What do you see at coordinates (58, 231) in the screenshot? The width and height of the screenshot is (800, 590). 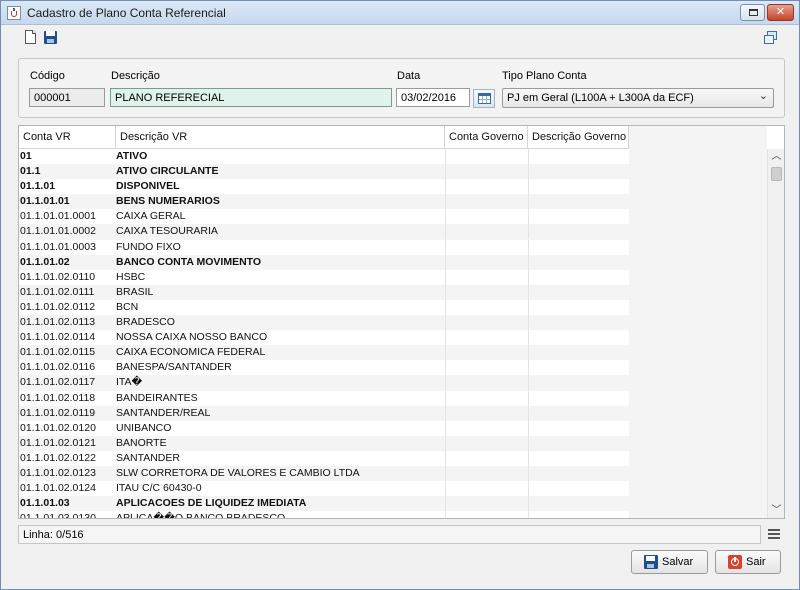 I see `cell-conta-vr: 01.1.01.01.0002` at bounding box center [58, 231].